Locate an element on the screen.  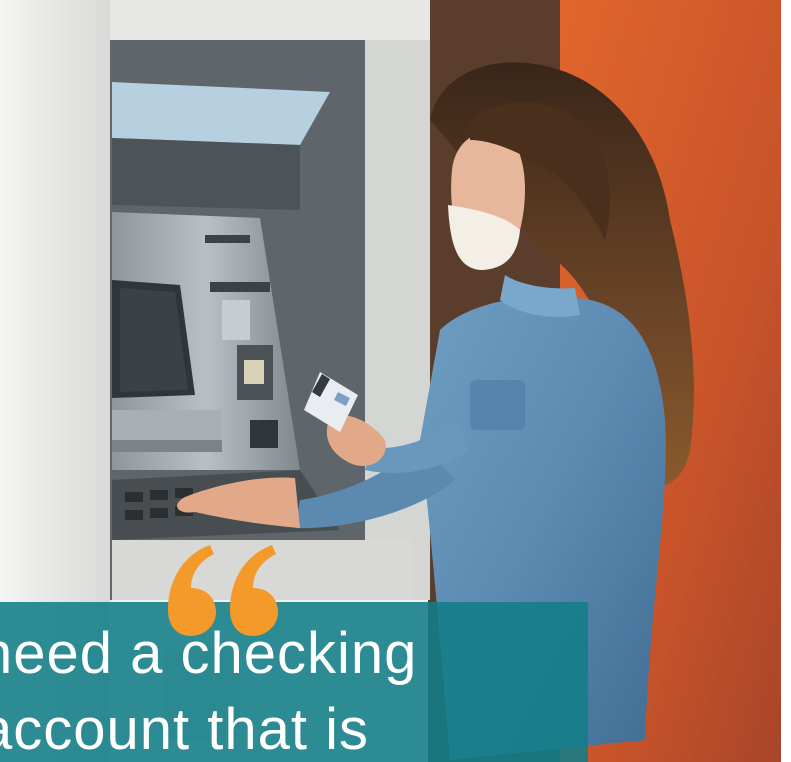
quote-mark-icon is located at coordinates (223, 590).